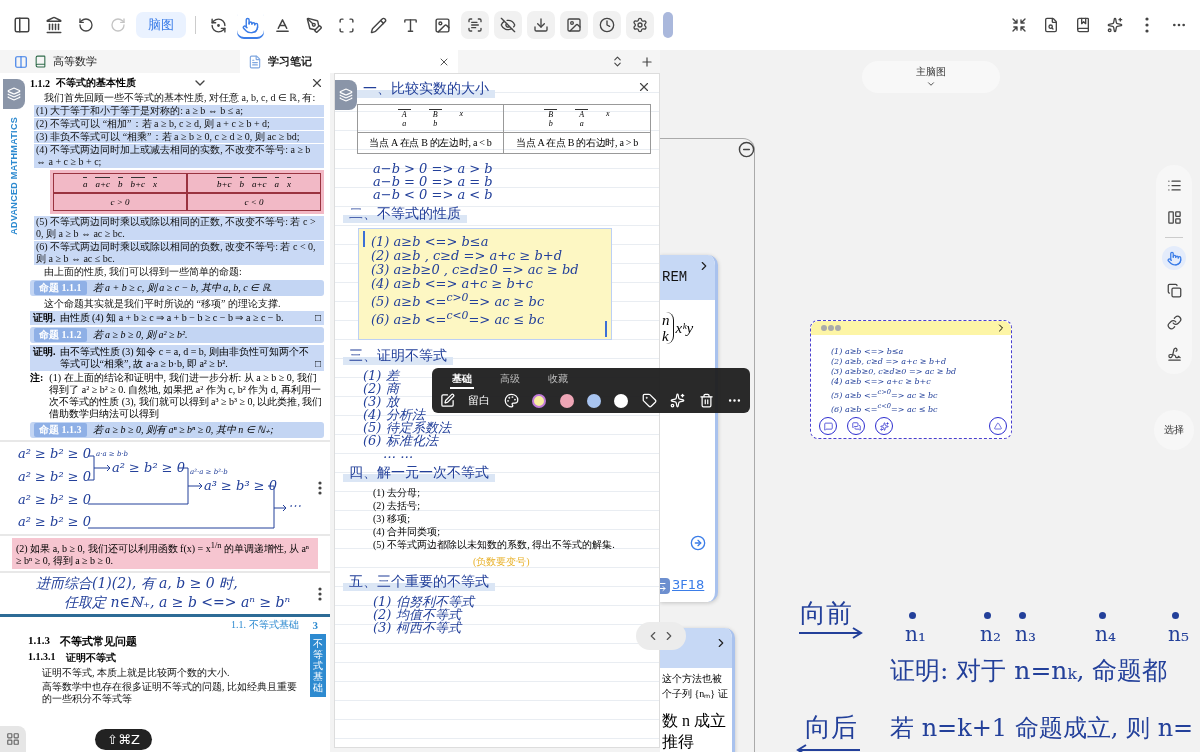 The image size is (1200, 752). I want to click on sticky-note: (1) a≥b <=> b≤a (2) a≥b , c≥d => a+c ≥ b+d (3) a≥b≥0 , c≥d≥0 => ac ≥ bd (4) a≥b <=> a+c ≥ b+c (5) a≥b <=$^{c>0}$=> ac ≥ bc (6) a≥b <=$^{c<0}$=> ac ≤ bc, so click(485, 284).